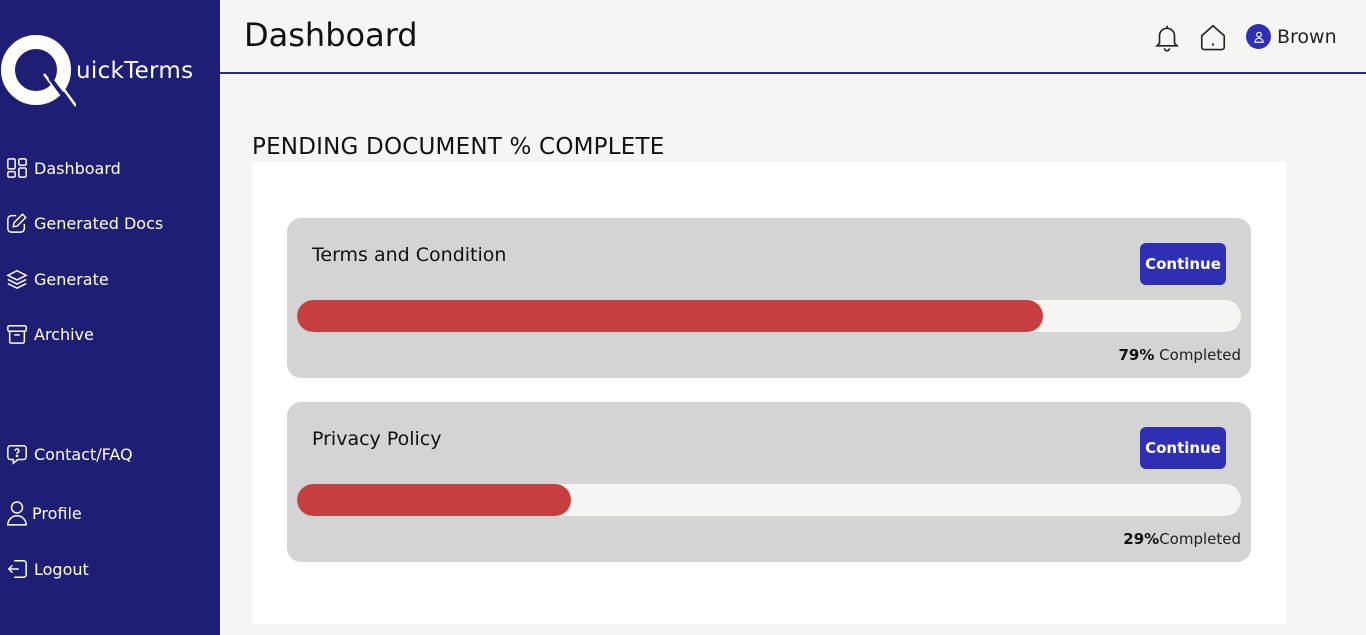  What do you see at coordinates (1136, 355) in the screenshot?
I see `progress-percent: 79%` at bounding box center [1136, 355].